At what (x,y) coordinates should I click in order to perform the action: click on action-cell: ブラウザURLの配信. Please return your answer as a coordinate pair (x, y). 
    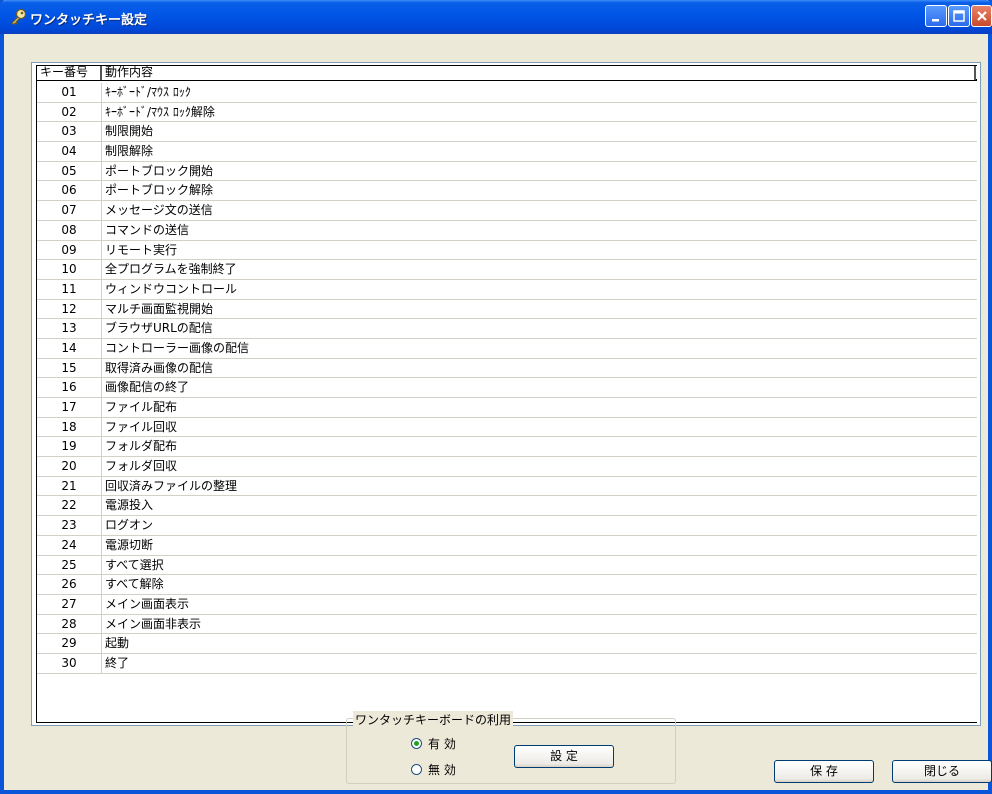
    Looking at the image, I should click on (159, 328).